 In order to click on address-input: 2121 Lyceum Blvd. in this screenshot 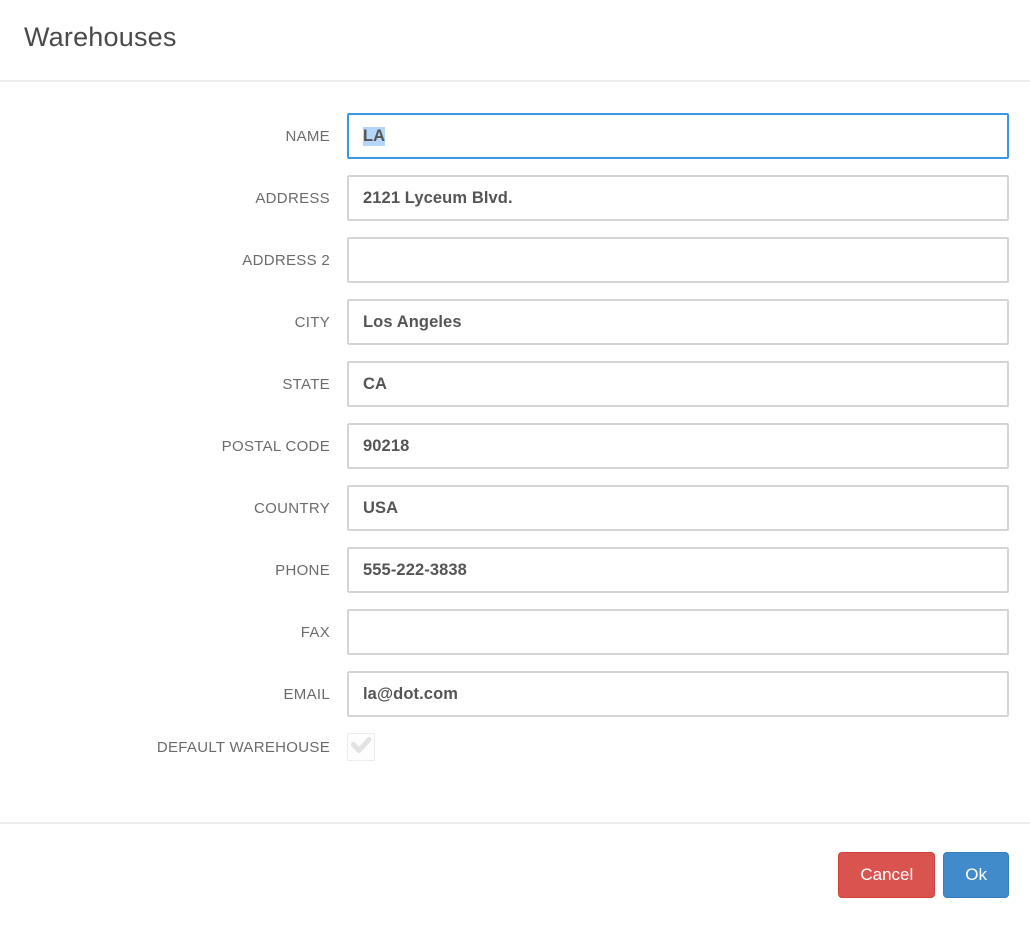, I will do `click(678, 198)`.